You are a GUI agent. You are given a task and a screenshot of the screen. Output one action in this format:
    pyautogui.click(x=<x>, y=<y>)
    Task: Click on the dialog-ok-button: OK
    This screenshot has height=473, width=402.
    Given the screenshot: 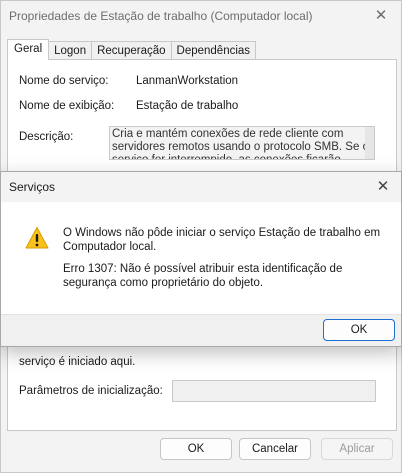 What is the action you would take?
    pyautogui.click(x=359, y=330)
    